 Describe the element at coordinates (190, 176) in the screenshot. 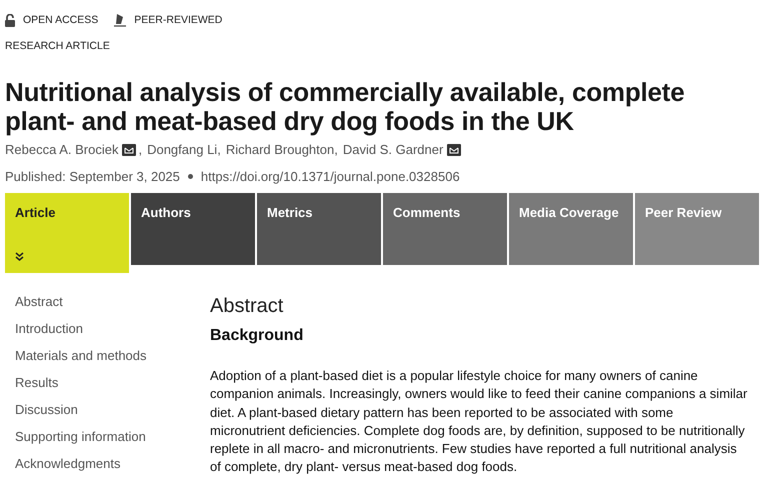

I see `bullet-icon` at that location.